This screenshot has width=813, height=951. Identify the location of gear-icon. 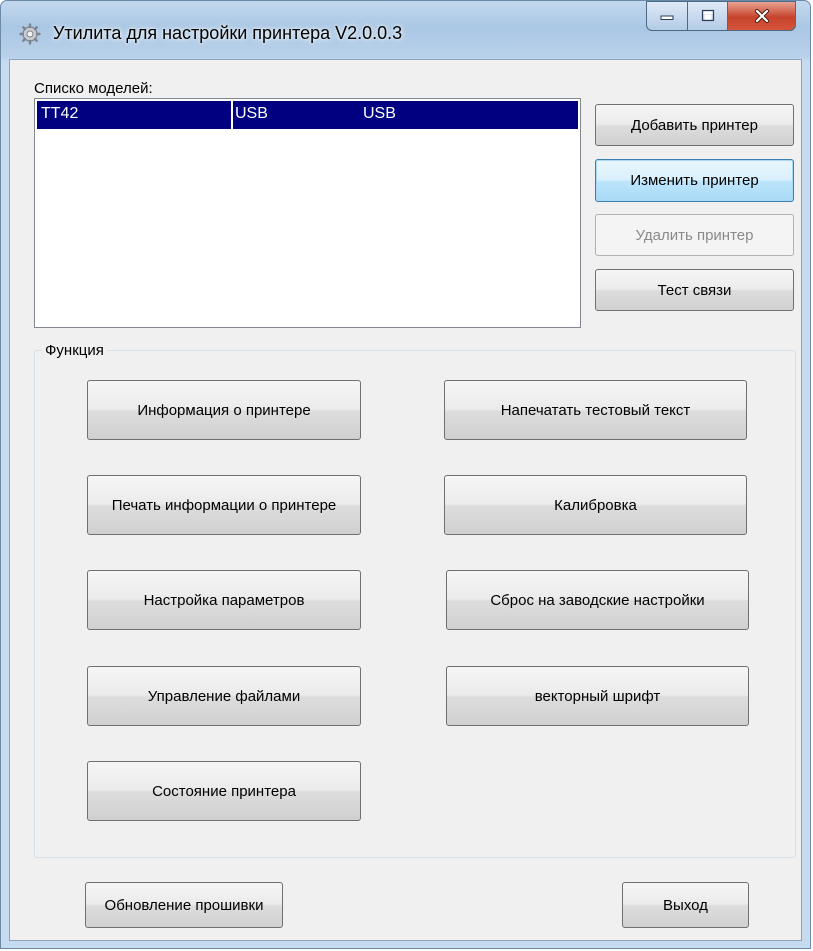
(30, 34).